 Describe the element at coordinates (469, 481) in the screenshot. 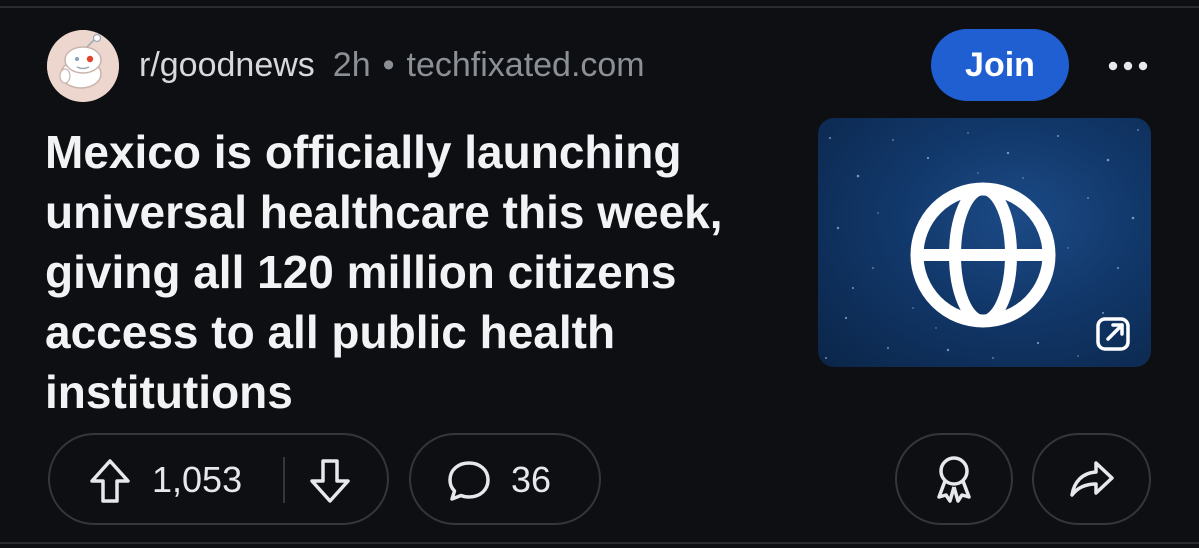

I see `comment-bubble-icon` at that location.